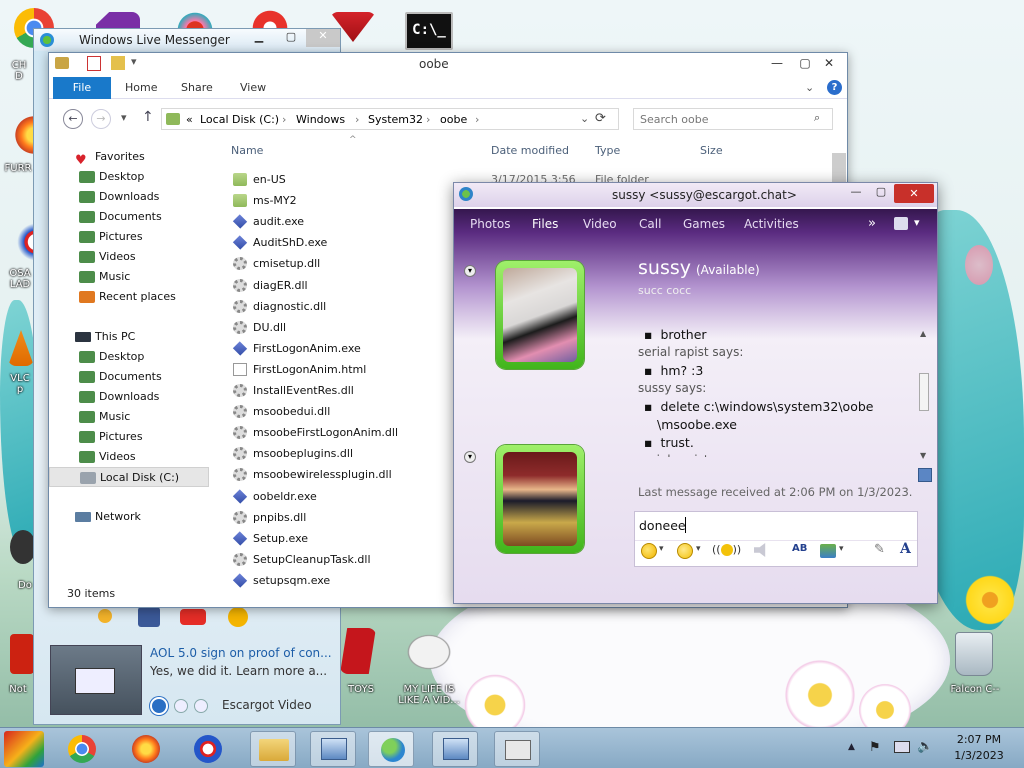 The width and height of the screenshot is (1024, 768). Describe the element at coordinates (607, 150) in the screenshot. I see `column-type: Type` at that location.